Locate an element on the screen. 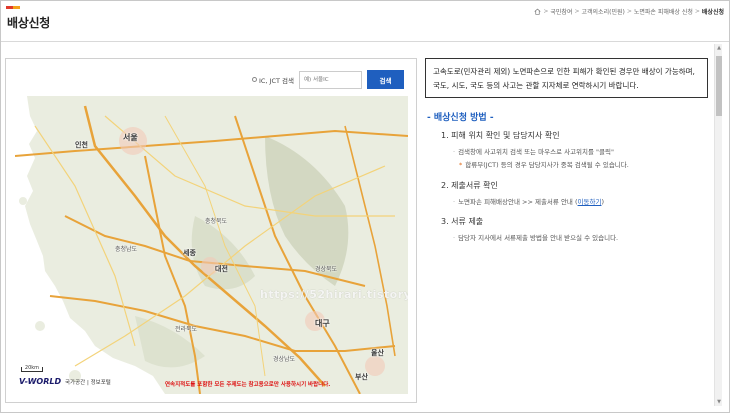 This screenshot has width=730, height=413. move-link: 이동하기 is located at coordinates (590, 202).